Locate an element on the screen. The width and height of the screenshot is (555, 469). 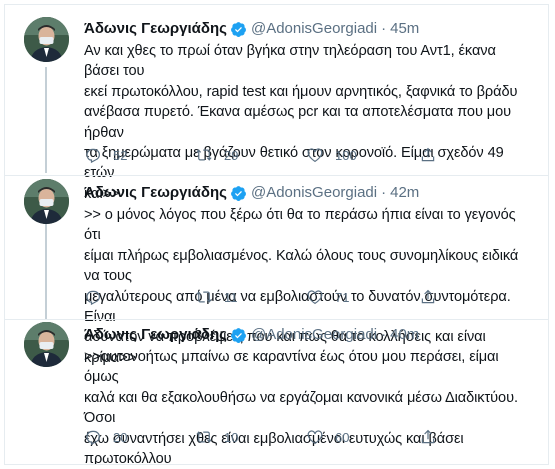
reply-button: 52 is located at coordinates (105, 155).